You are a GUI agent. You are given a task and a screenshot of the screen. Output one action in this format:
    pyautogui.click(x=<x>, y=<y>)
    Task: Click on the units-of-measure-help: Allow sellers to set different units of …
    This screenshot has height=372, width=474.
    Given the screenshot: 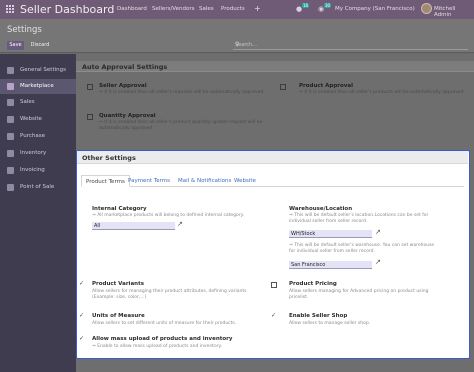 What is the action you would take?
    pyautogui.click(x=164, y=323)
    